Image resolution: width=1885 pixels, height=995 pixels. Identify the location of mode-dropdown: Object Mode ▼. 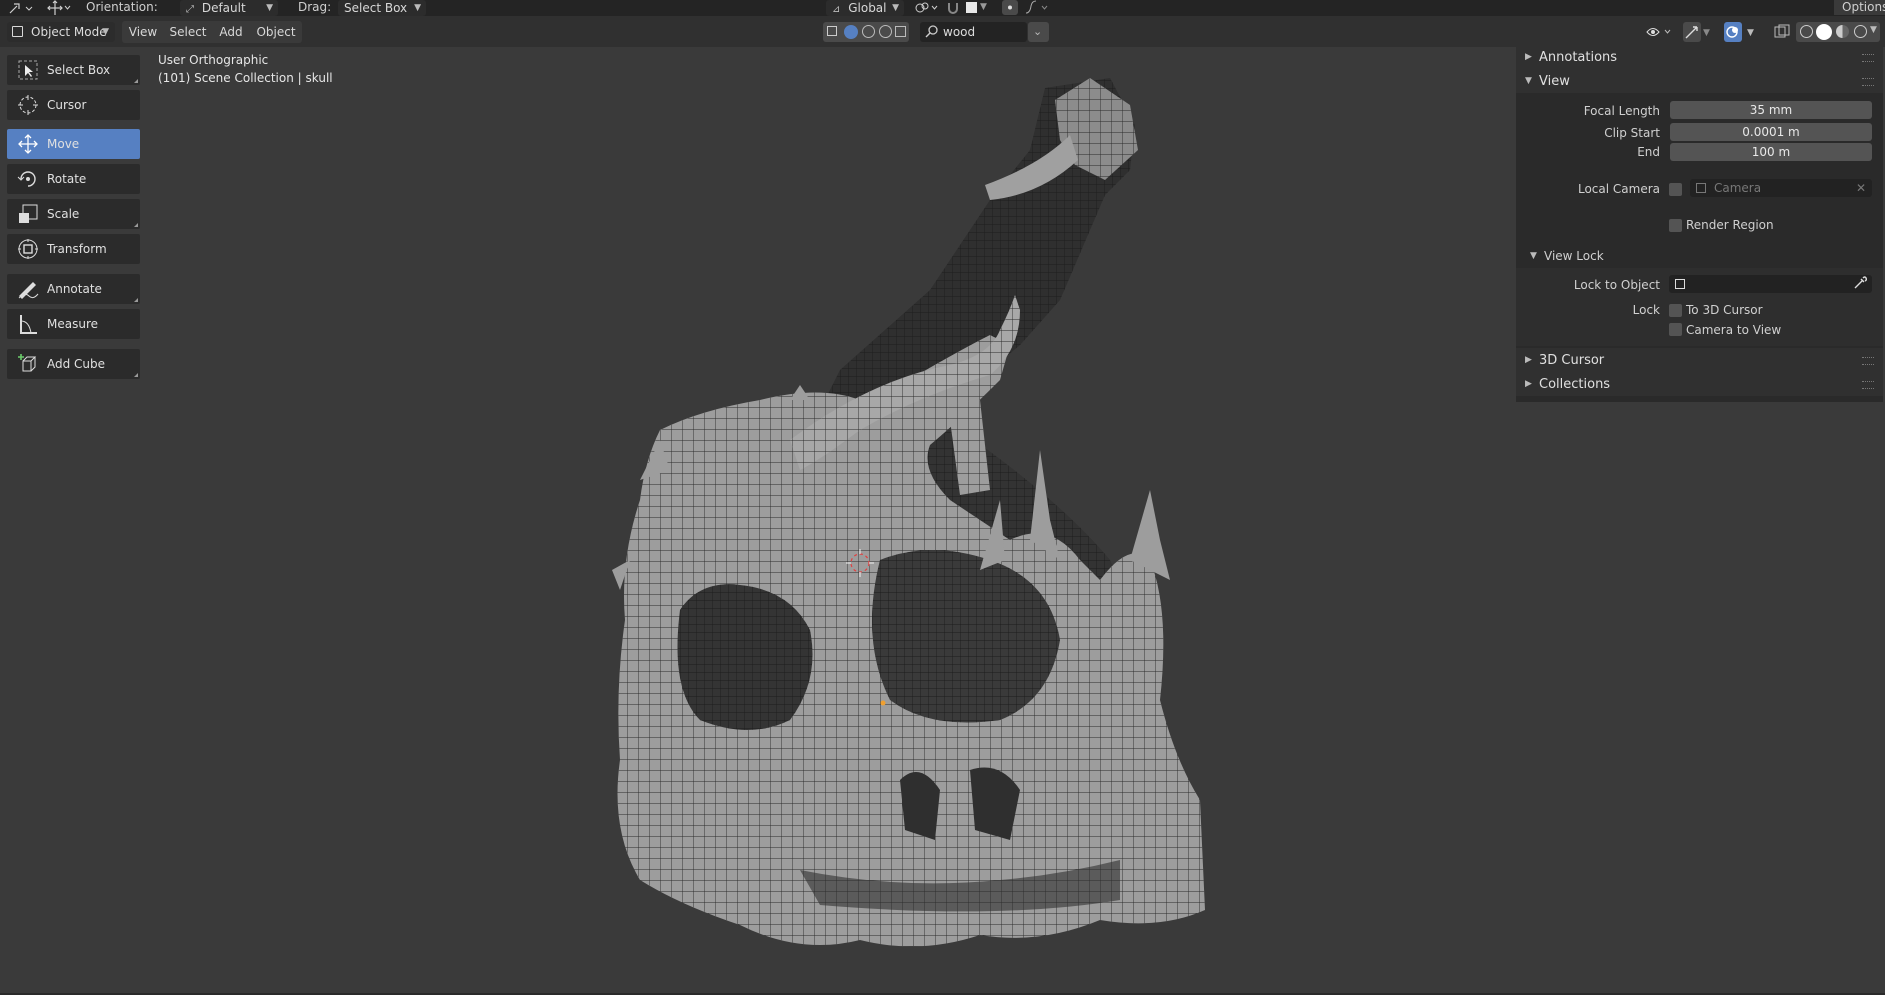
(61, 32).